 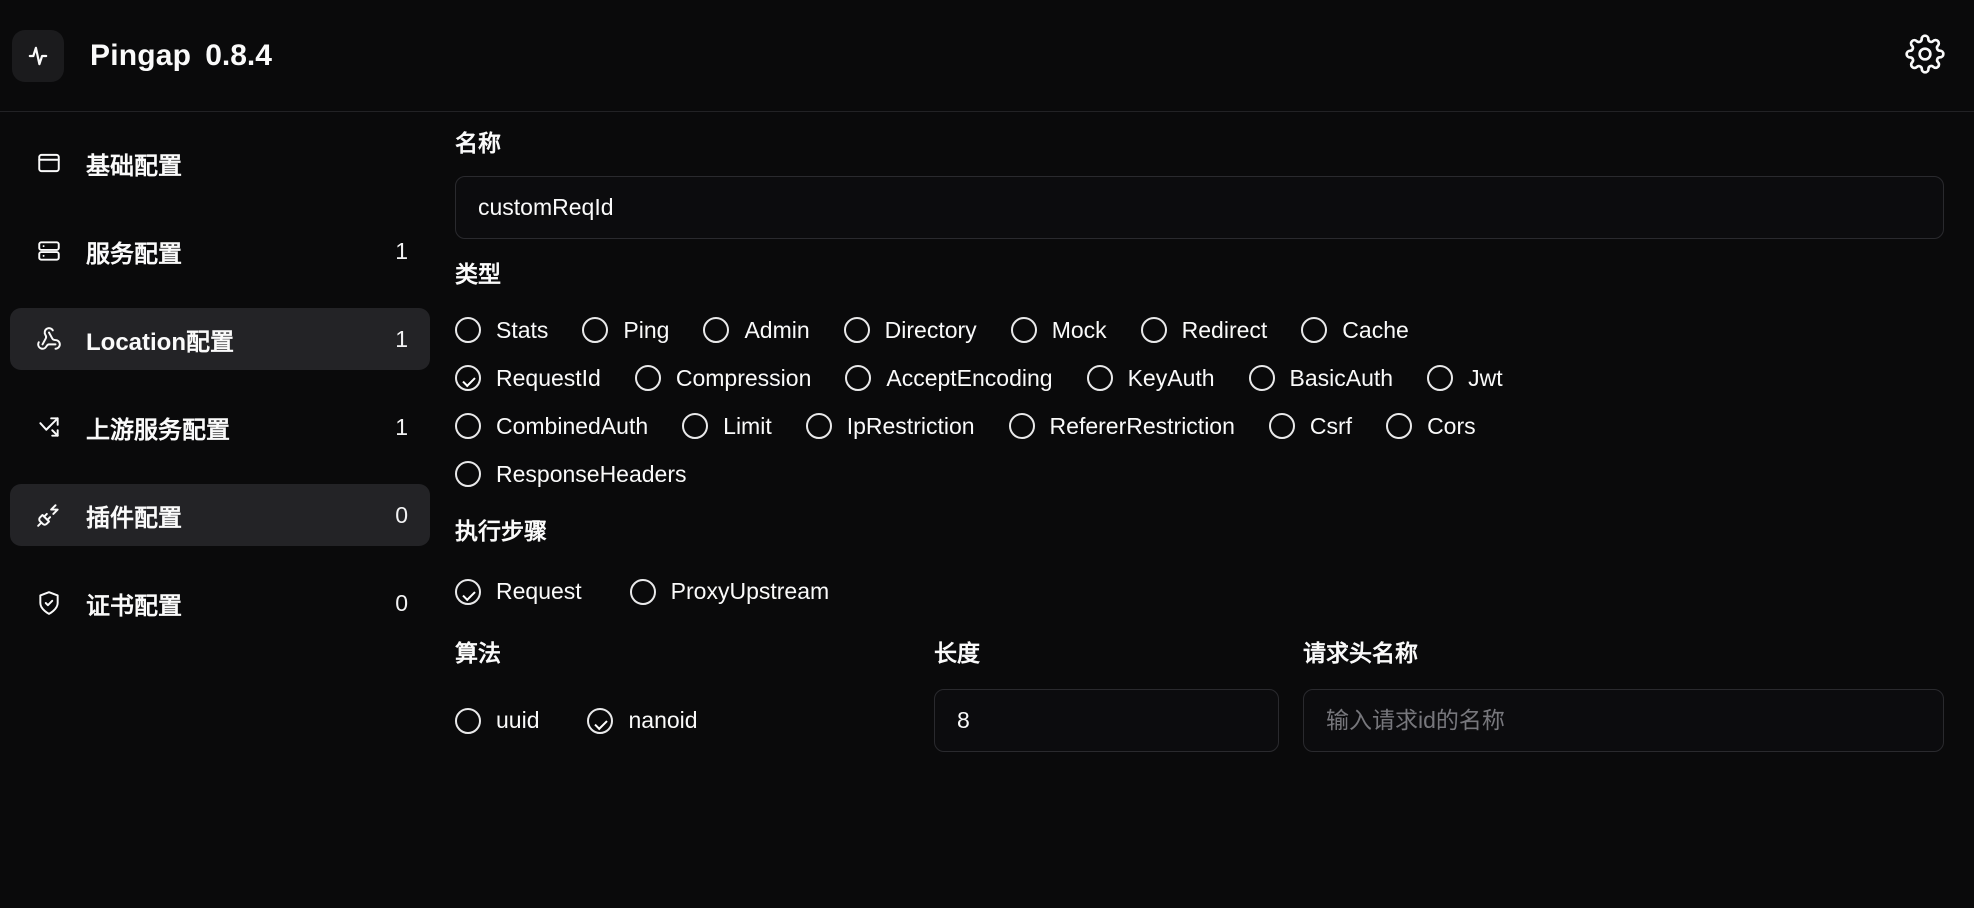 I want to click on algorithm-option-nanoid: nanoid, so click(x=642, y=720).